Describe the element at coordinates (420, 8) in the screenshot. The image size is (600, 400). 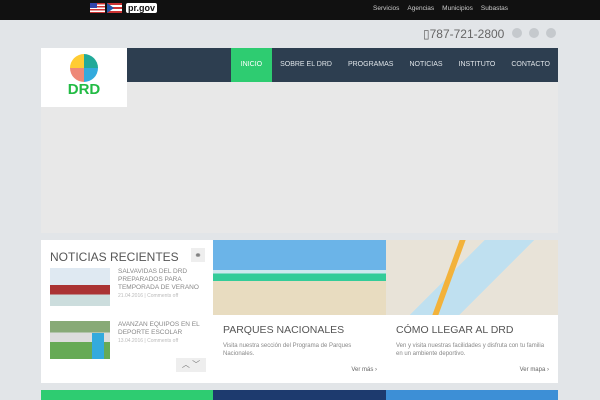
I see `top-link-agencias: Agencias` at that location.